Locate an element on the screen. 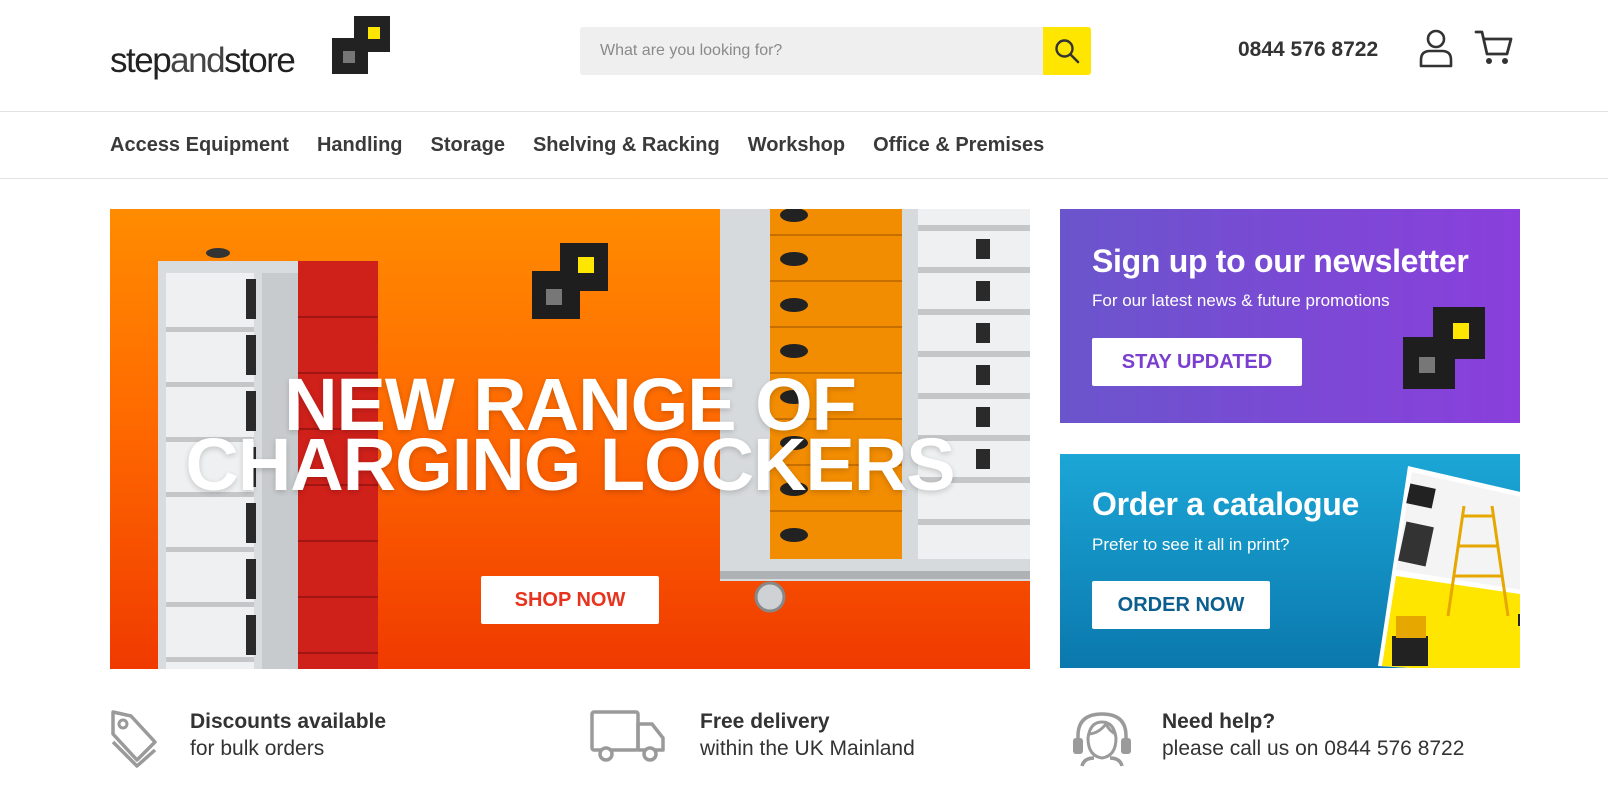  usp-delivery-subtext: within the UK Mainland is located at coordinates (807, 748).